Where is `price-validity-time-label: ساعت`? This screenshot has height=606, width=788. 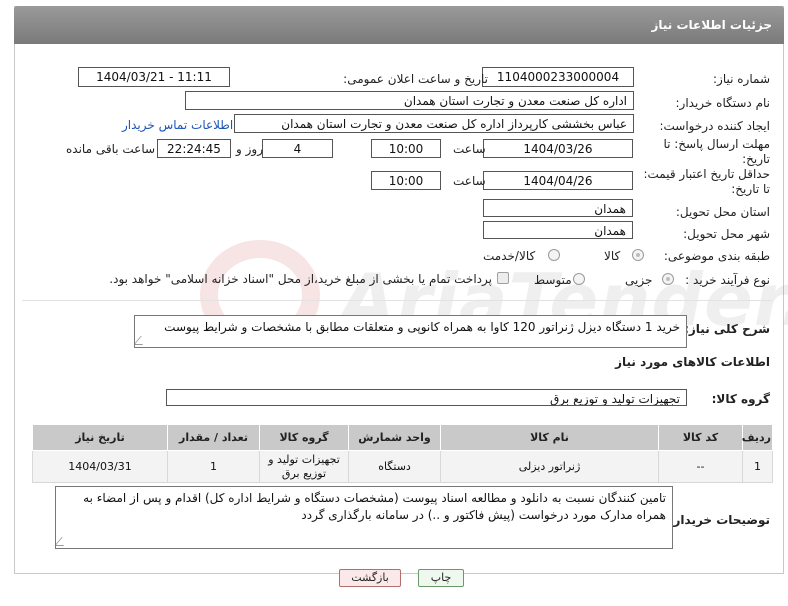 price-validity-time-label: ساعت is located at coordinates (469, 181).